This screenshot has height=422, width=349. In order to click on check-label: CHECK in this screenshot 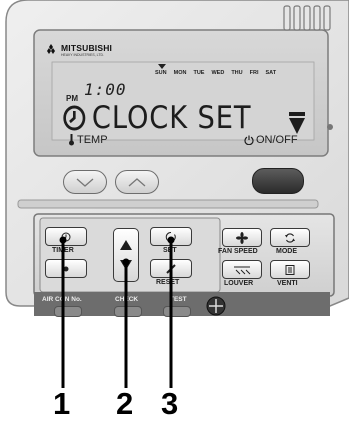, I will do `click(127, 299)`.